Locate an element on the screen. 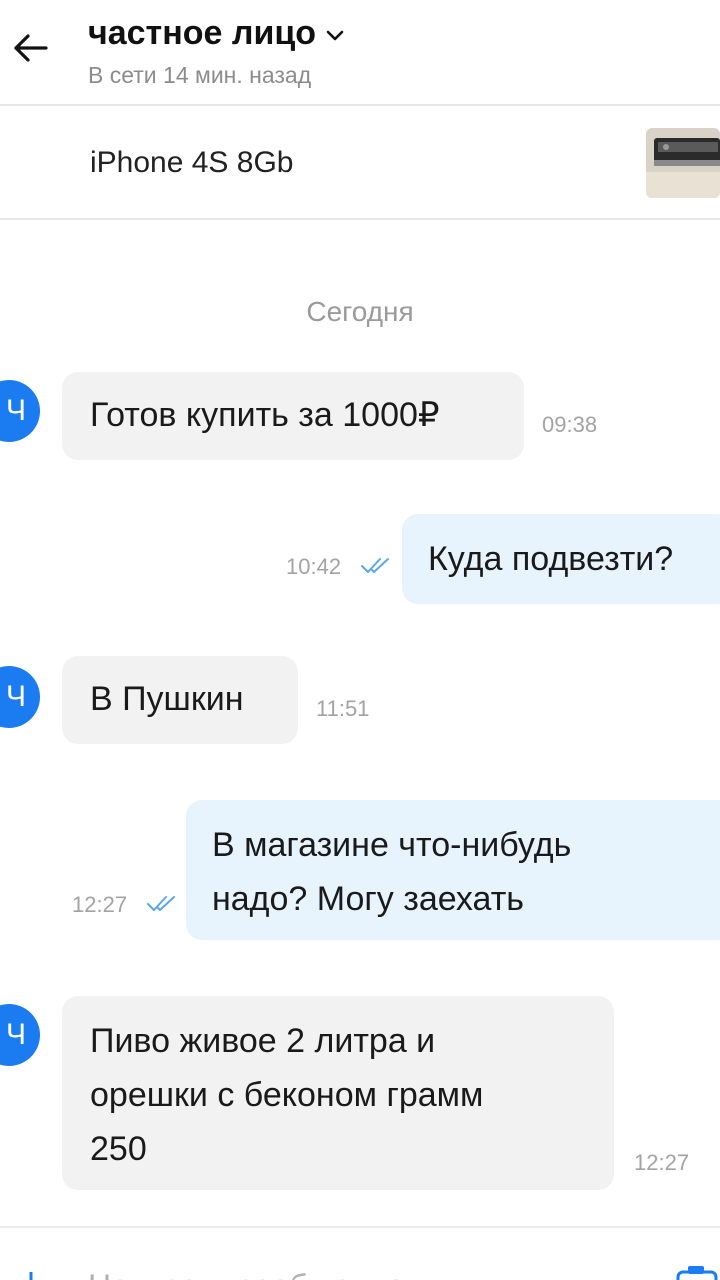  phone-photo-icon is located at coordinates (683, 163).